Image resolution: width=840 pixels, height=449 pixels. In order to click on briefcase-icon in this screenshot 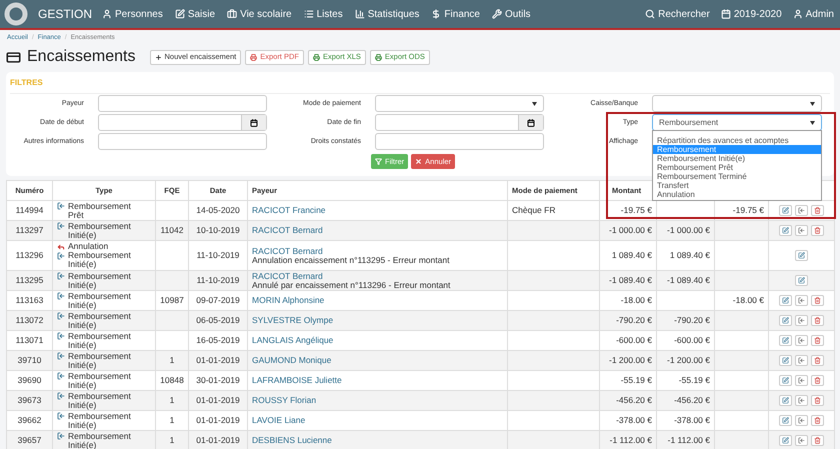, I will do `click(232, 14)`.